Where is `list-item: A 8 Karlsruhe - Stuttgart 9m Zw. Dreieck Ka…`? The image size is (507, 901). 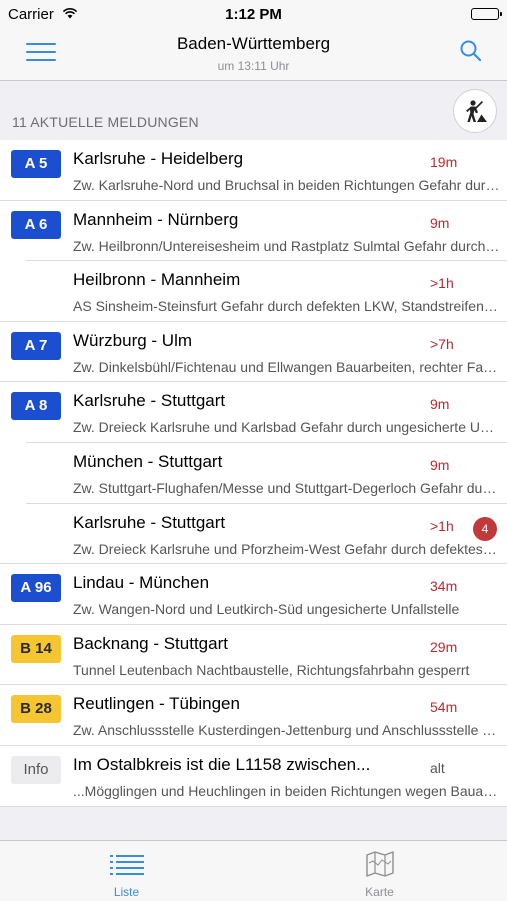
list-item: A 8 Karlsruhe - Stuttgart 9m Zw. Dreieck Ka… is located at coordinates (253, 412).